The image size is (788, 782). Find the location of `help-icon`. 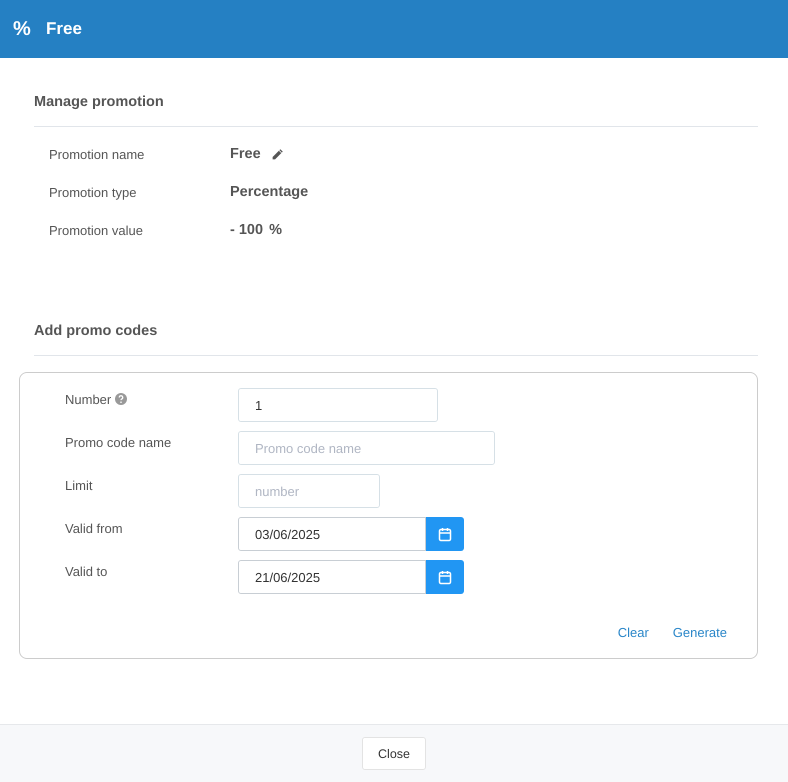

help-icon is located at coordinates (121, 399).